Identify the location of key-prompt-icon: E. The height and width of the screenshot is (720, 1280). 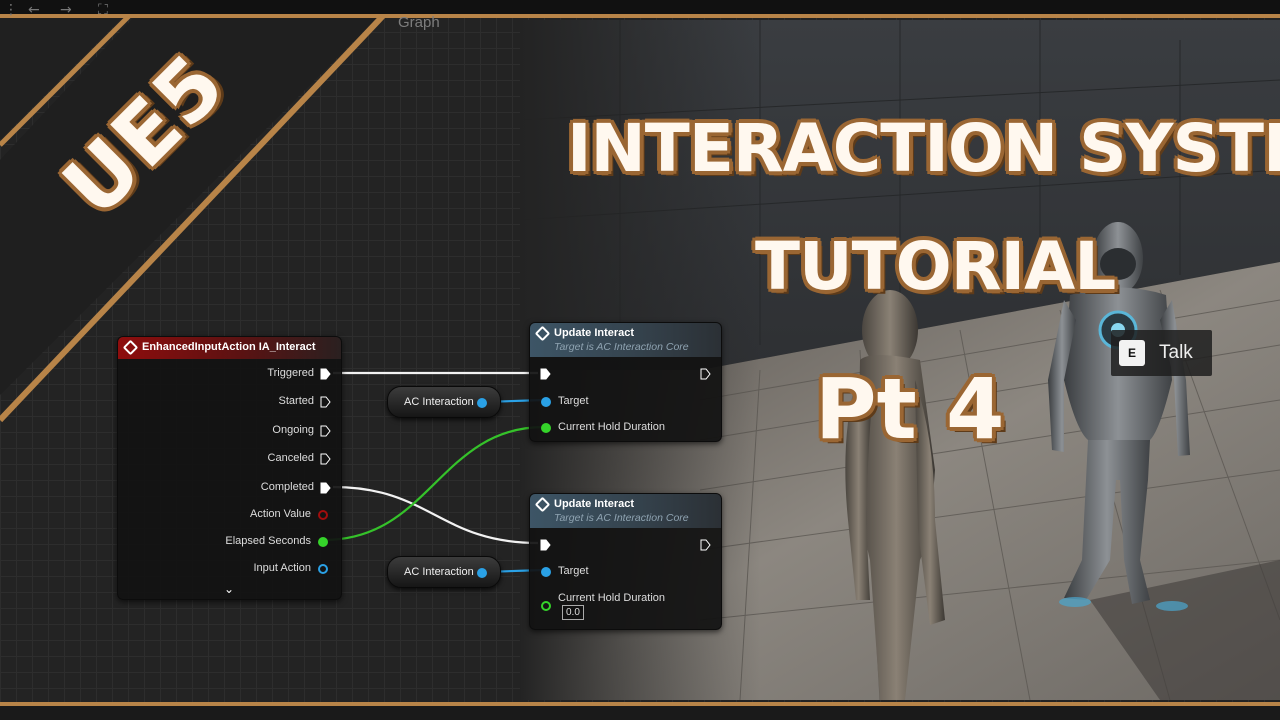
(1132, 353).